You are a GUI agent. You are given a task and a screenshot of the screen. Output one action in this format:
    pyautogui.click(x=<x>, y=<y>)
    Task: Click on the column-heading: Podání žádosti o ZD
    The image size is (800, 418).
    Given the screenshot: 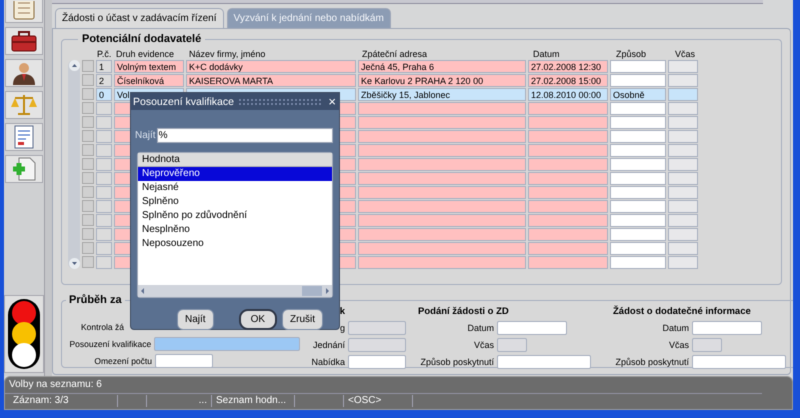 What is the action you would take?
    pyautogui.click(x=464, y=312)
    